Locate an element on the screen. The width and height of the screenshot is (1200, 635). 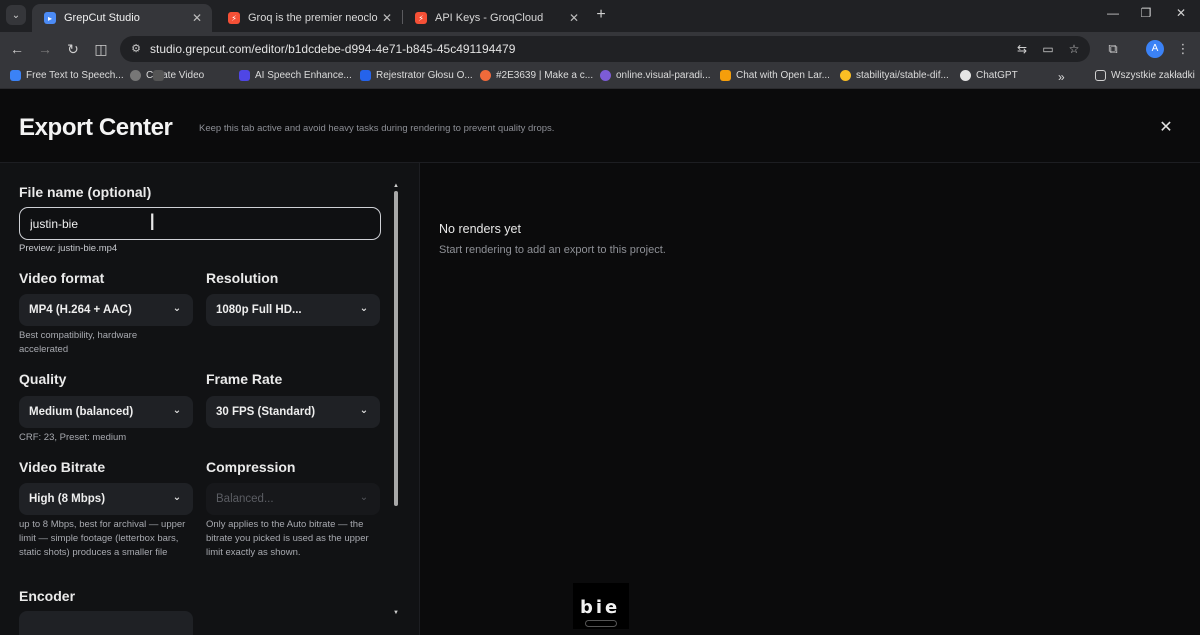
groq-favicon-icon: ⚡ is located at coordinates (234, 18).